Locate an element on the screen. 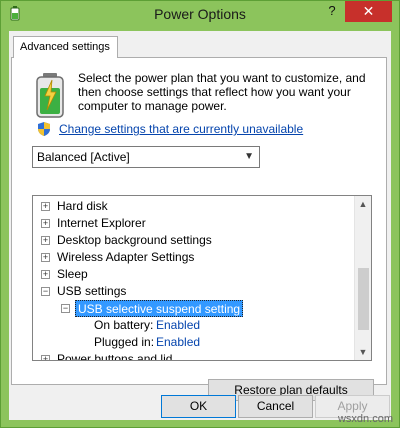 The image size is (400, 428). setting-label: Plugged in: is located at coordinates (124, 342).